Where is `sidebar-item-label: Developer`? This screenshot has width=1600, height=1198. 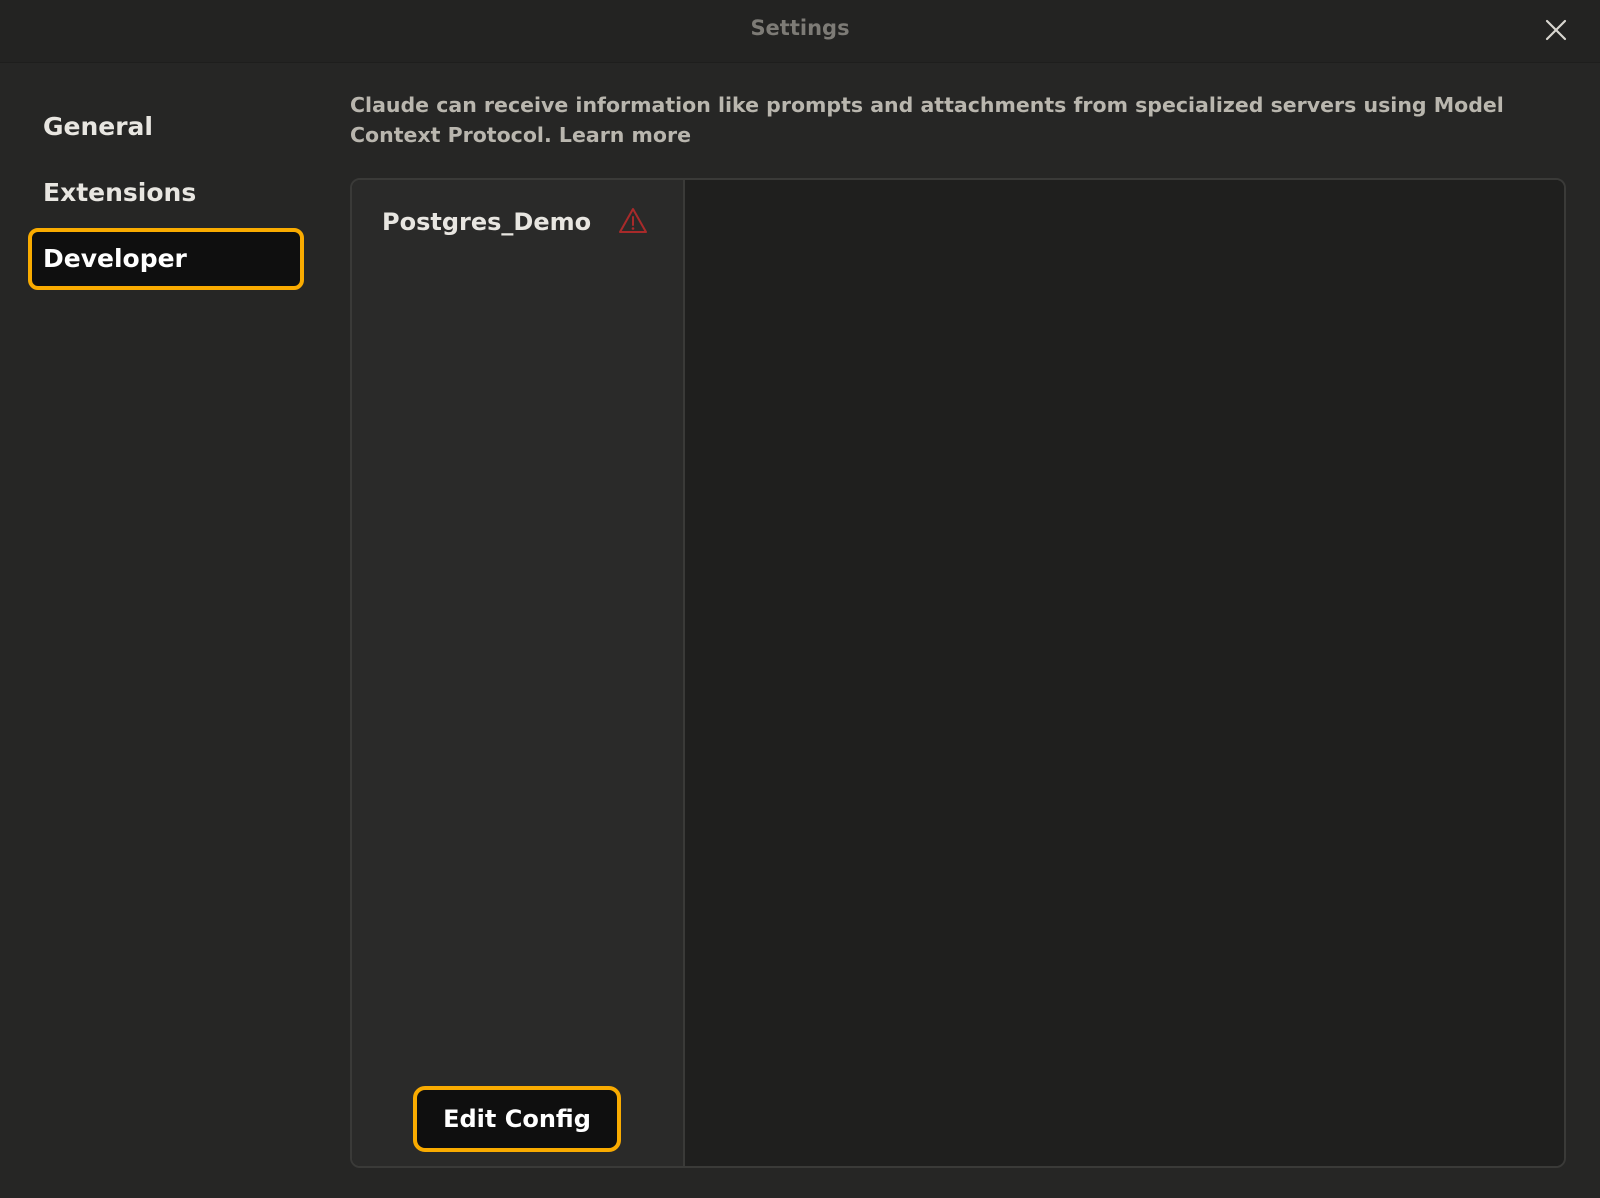
sidebar-item-label: Developer is located at coordinates (115, 258).